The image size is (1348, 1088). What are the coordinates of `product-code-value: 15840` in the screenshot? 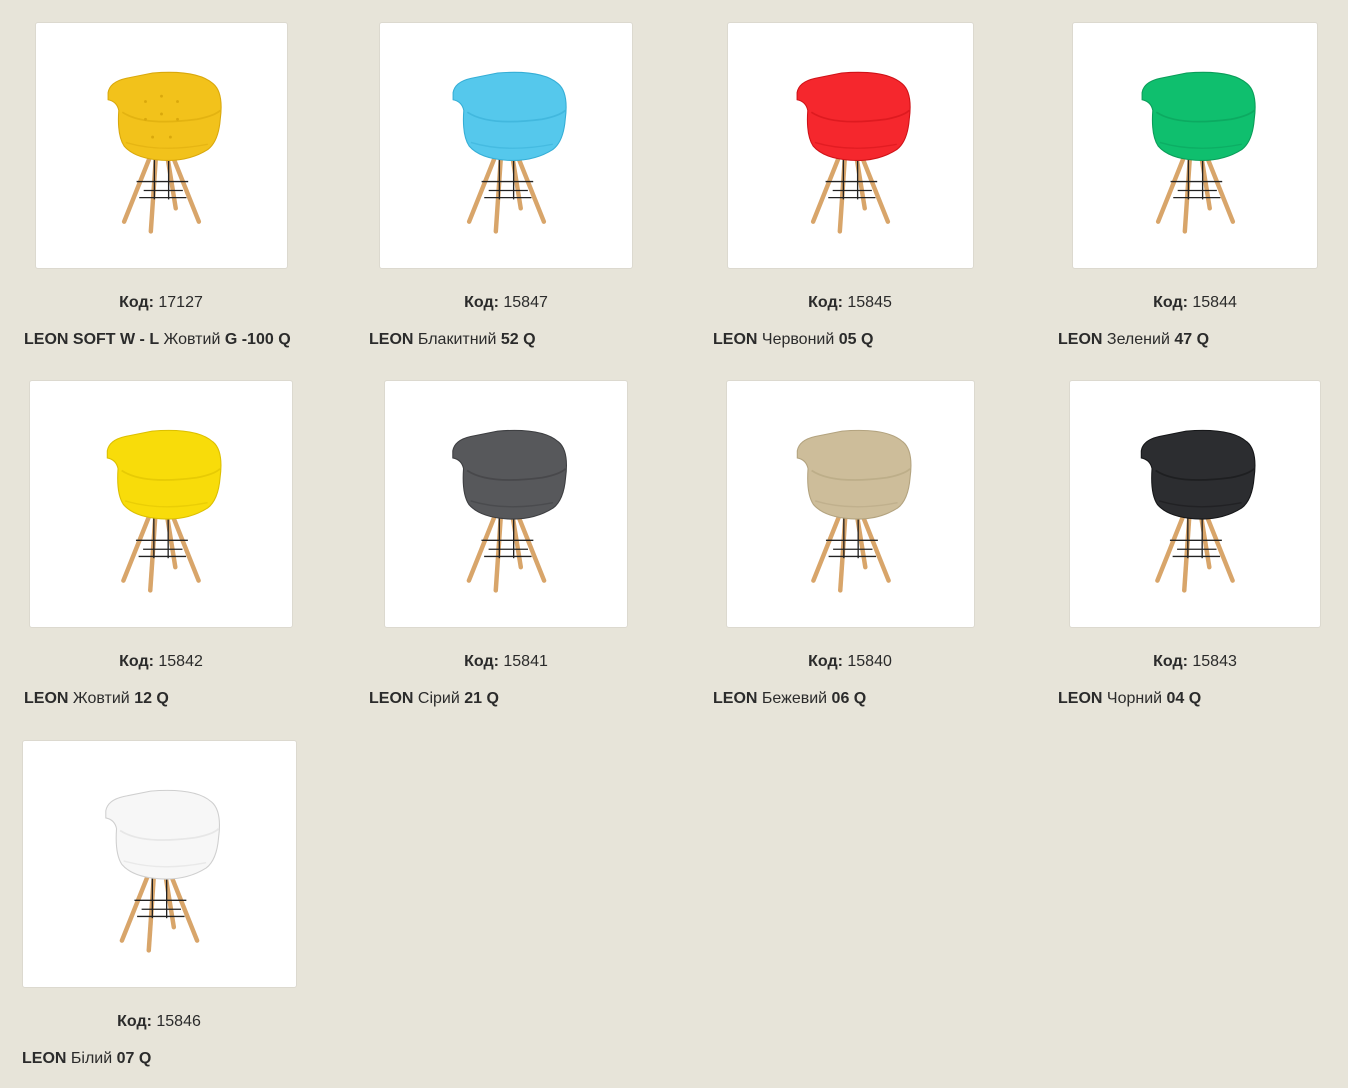 It's located at (869, 661).